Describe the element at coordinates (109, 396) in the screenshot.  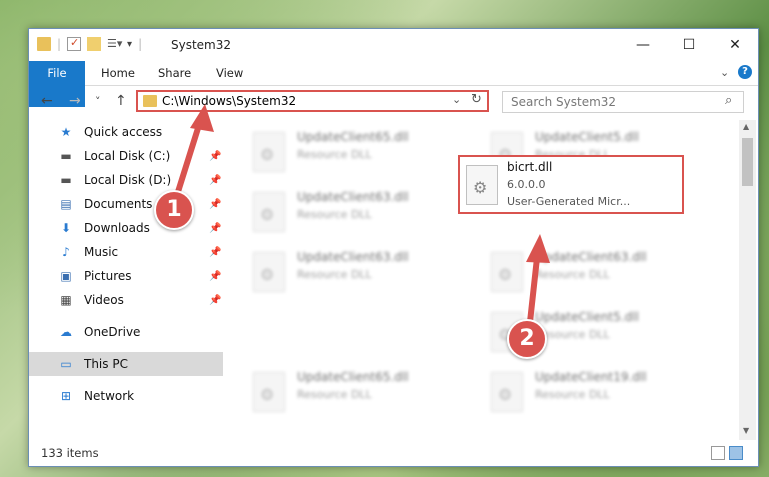
I see `sidebar-item-label: Network` at that location.